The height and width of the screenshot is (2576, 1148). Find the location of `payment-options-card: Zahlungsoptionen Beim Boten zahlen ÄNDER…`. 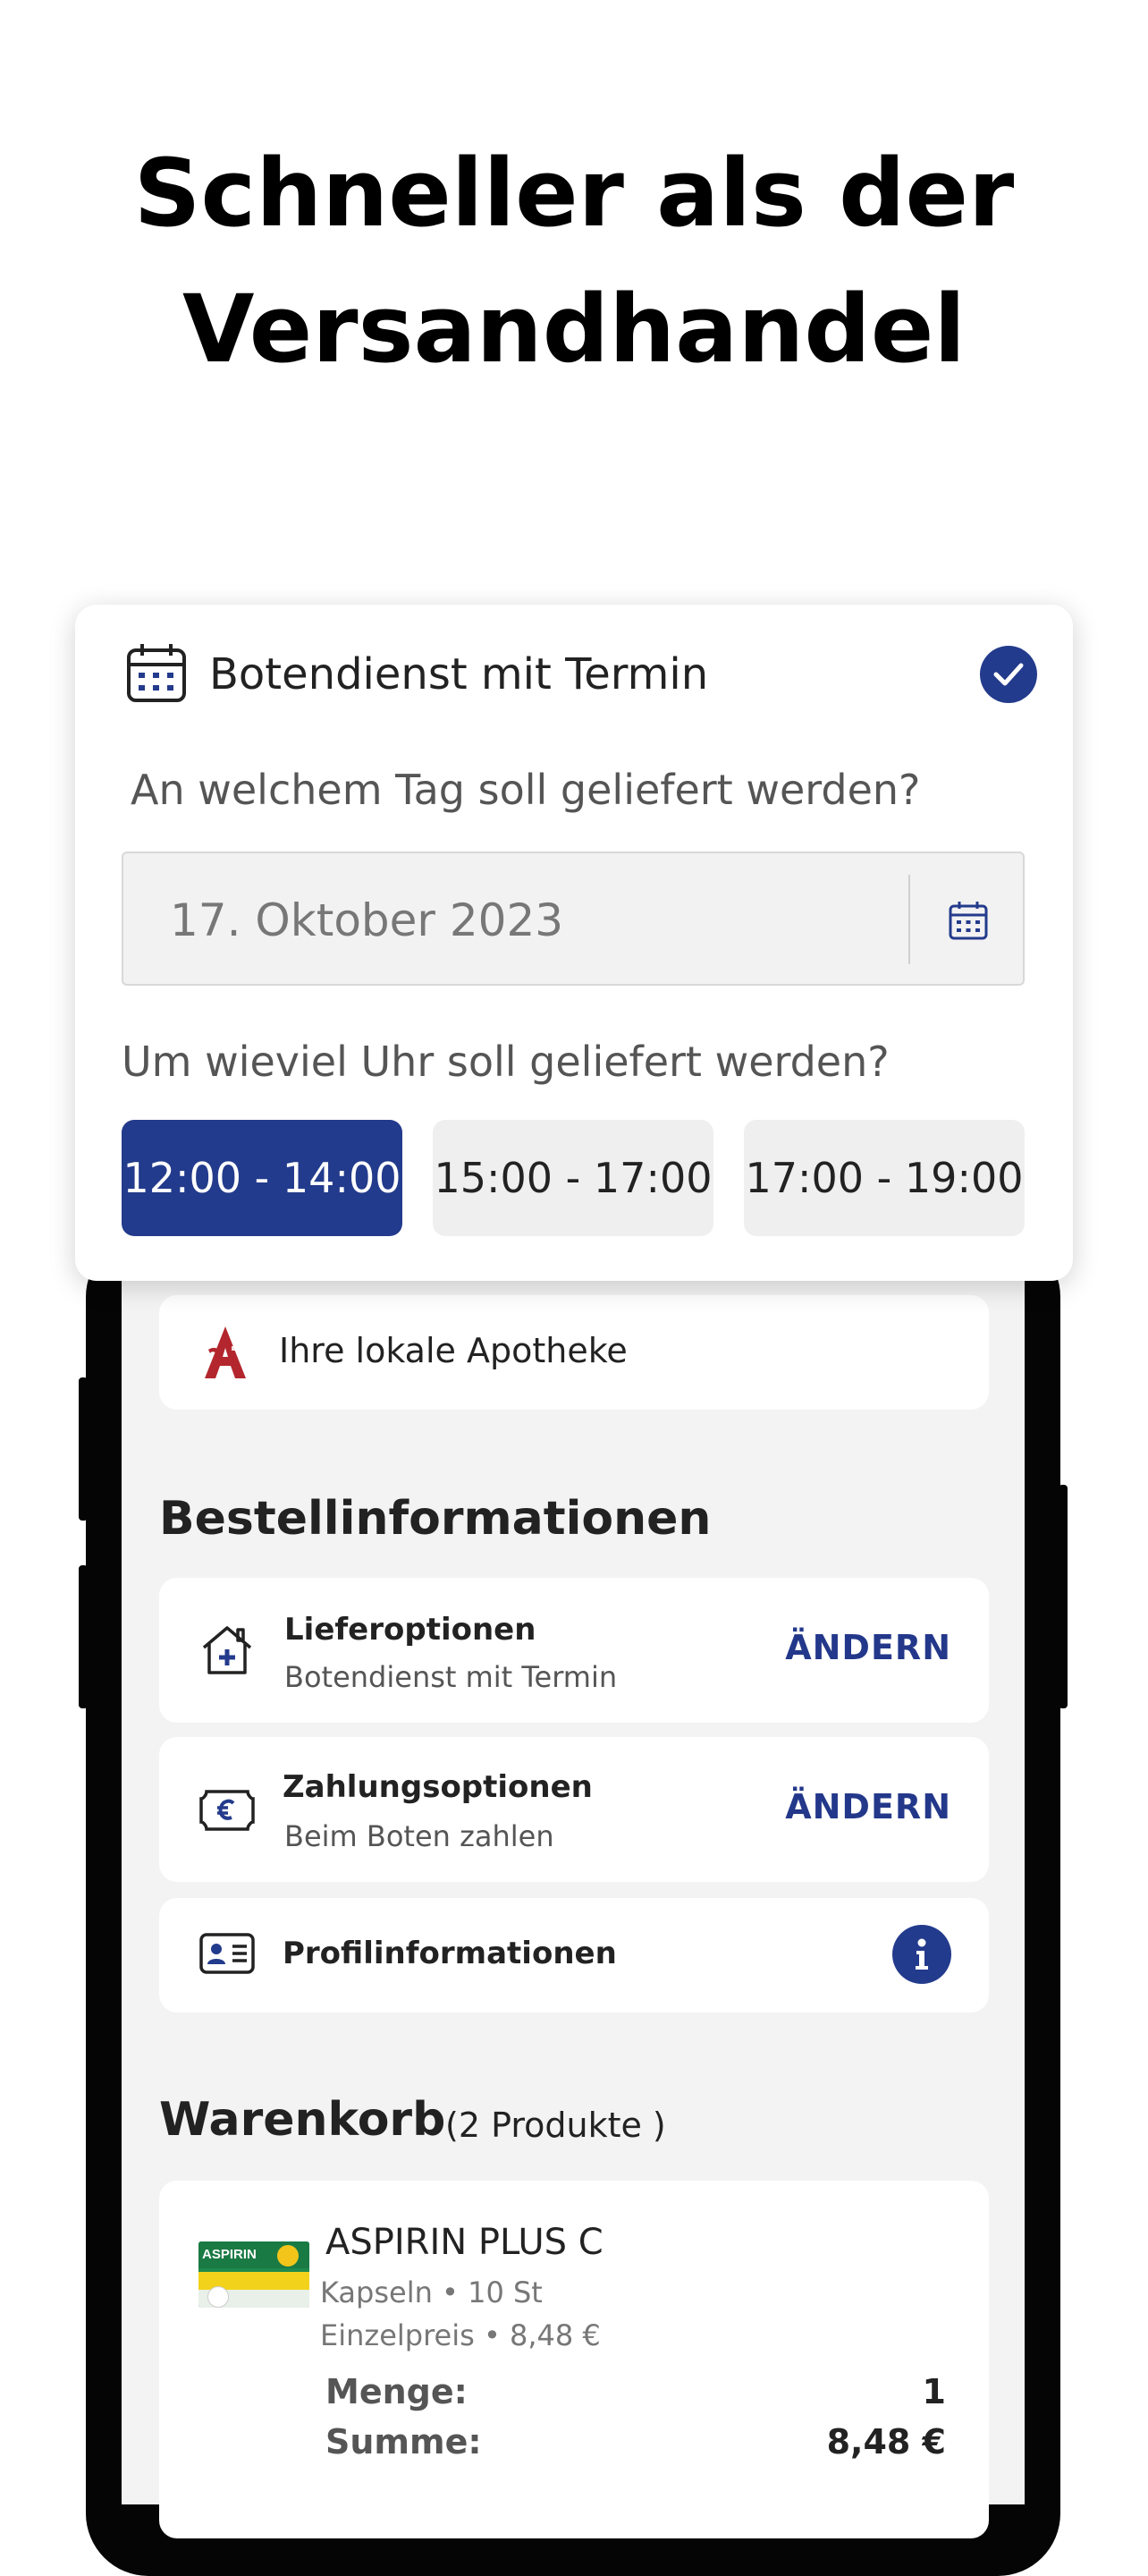

payment-options-card: Zahlungsoptionen Beim Boten zahlen ÄNDER… is located at coordinates (574, 1809).